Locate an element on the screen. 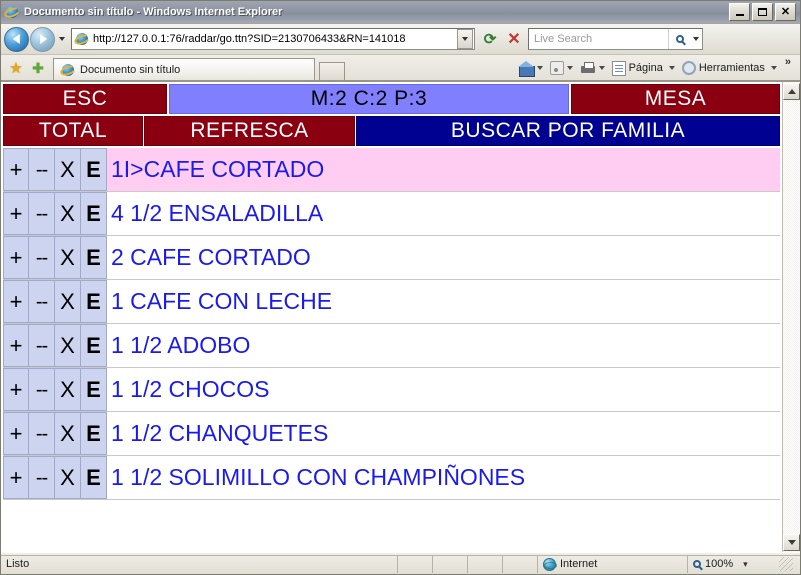 The image size is (801, 575). minimize-button is located at coordinates (739, 12).